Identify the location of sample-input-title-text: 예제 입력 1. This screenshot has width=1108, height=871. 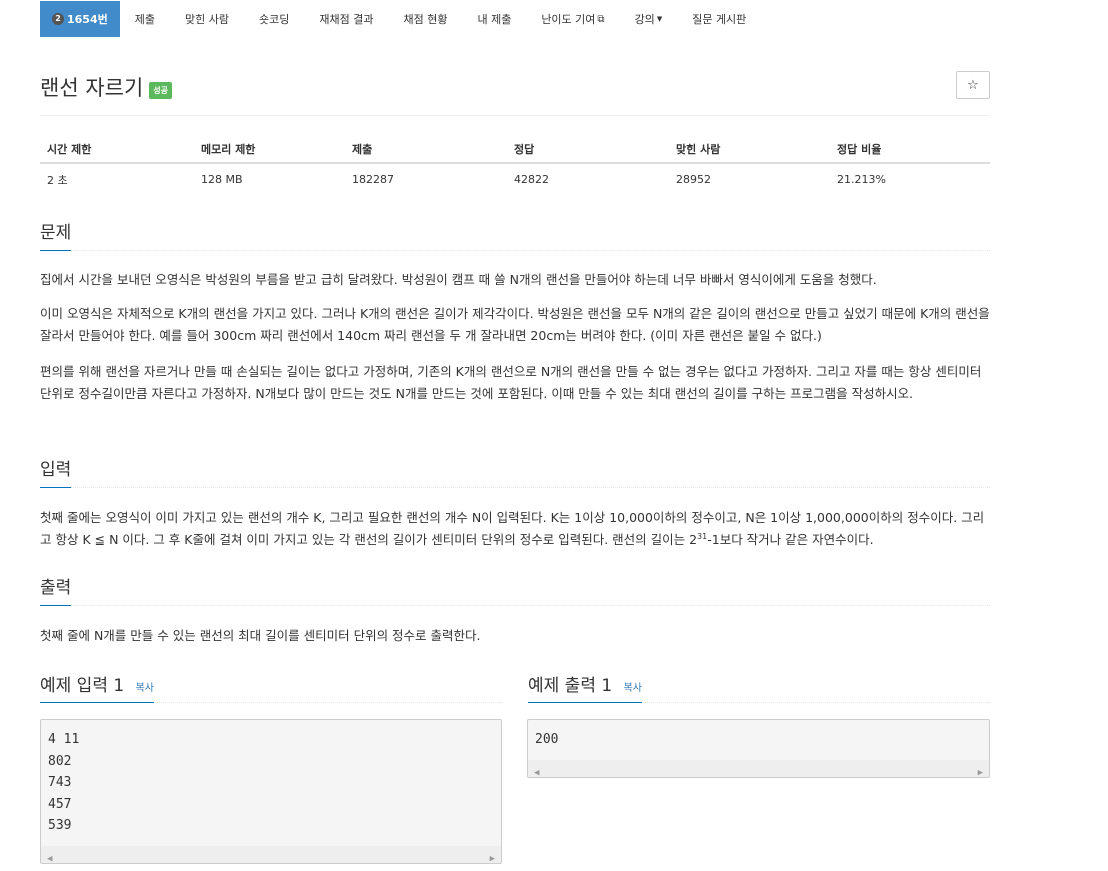
(82, 686).